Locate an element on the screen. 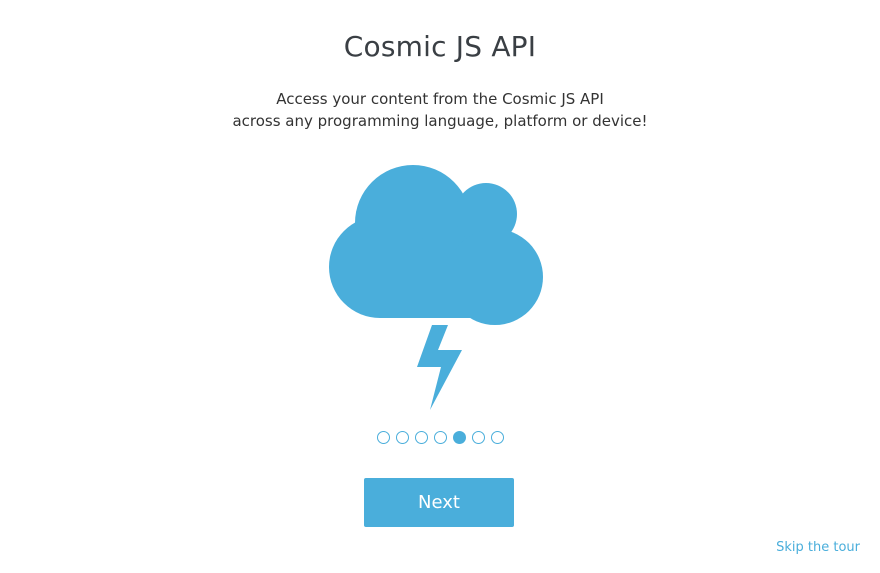 The image size is (880, 573). step-indicator is located at coordinates (440, 437).